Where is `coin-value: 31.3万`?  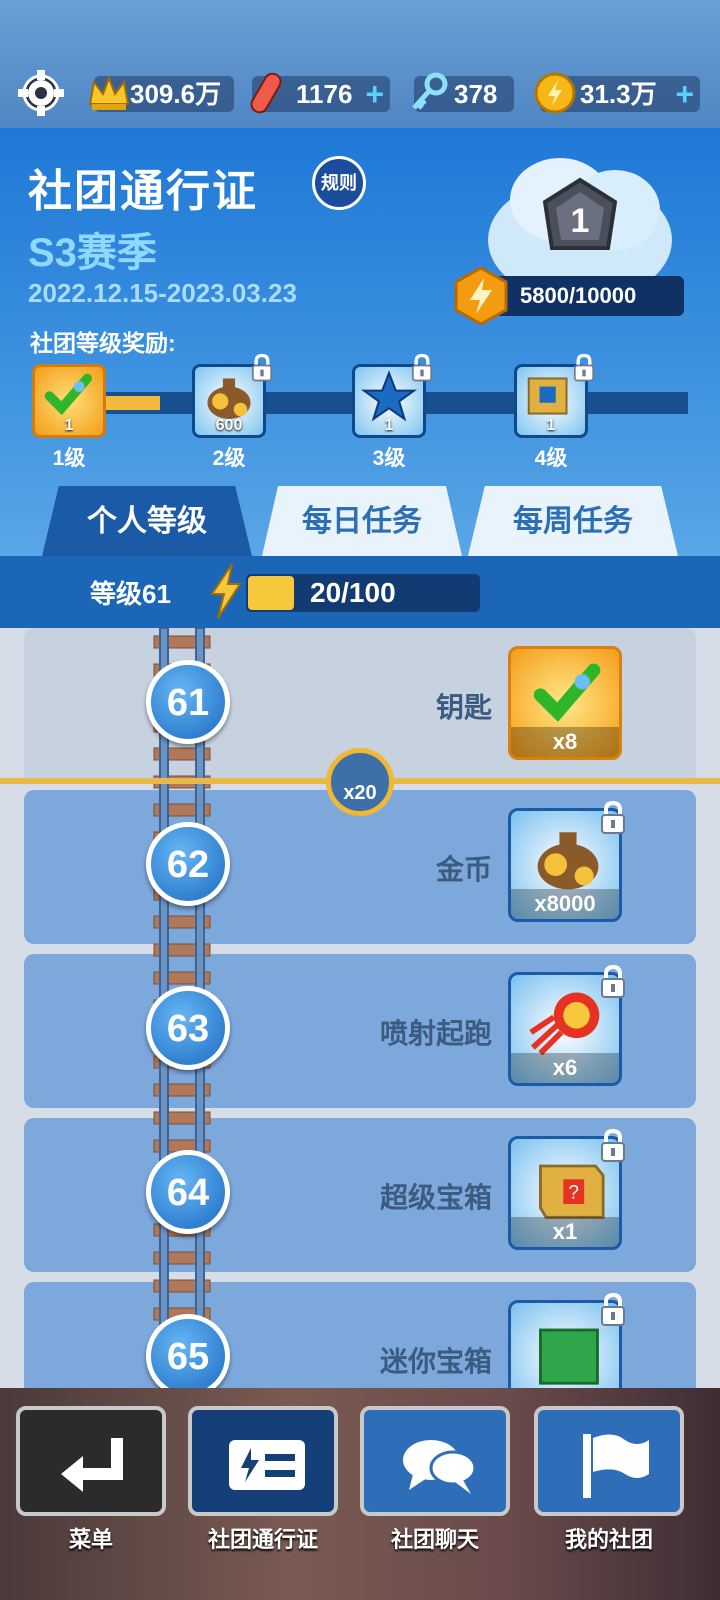
coin-value: 31.3万 is located at coordinates (618, 94).